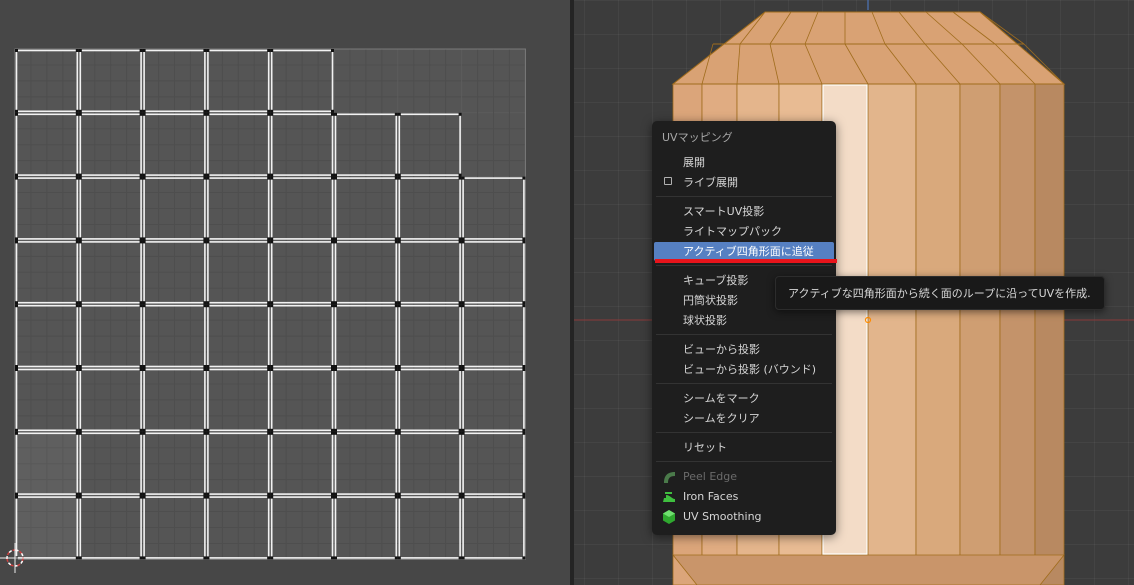 The width and height of the screenshot is (1134, 585). Describe the element at coordinates (744, 320) in the screenshot. I see `menu-sphere-projection: 球状投影` at that location.